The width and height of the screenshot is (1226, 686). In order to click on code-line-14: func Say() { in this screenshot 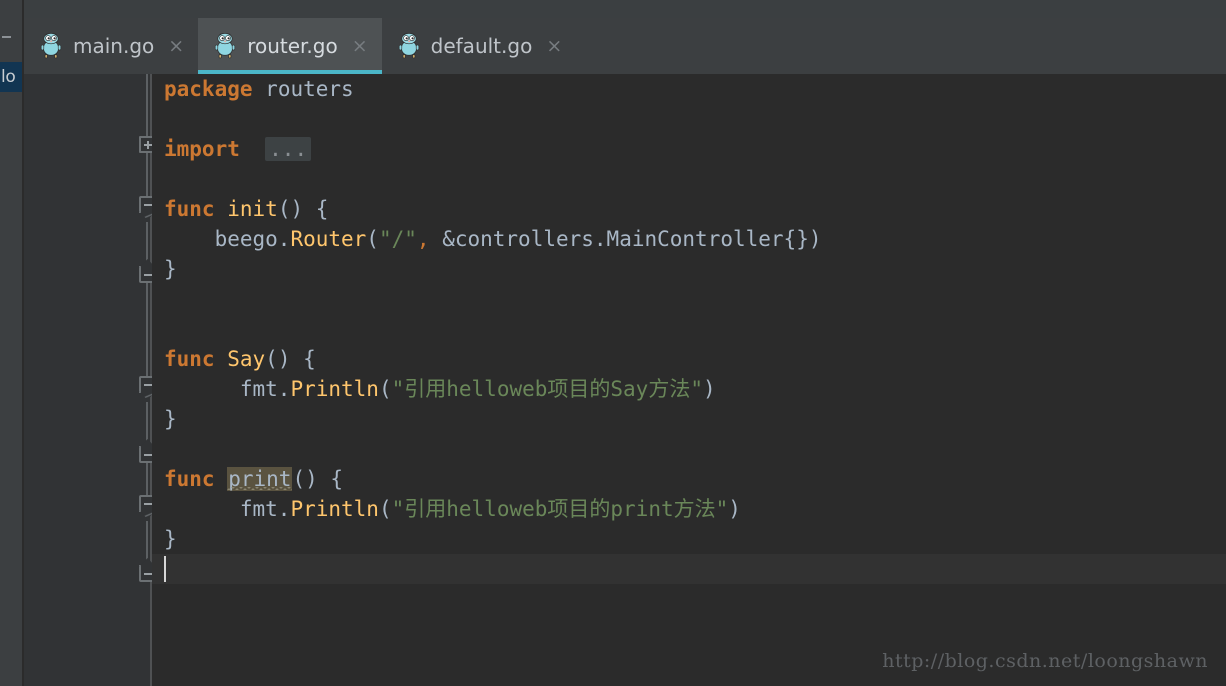, I will do `click(689, 359)`.